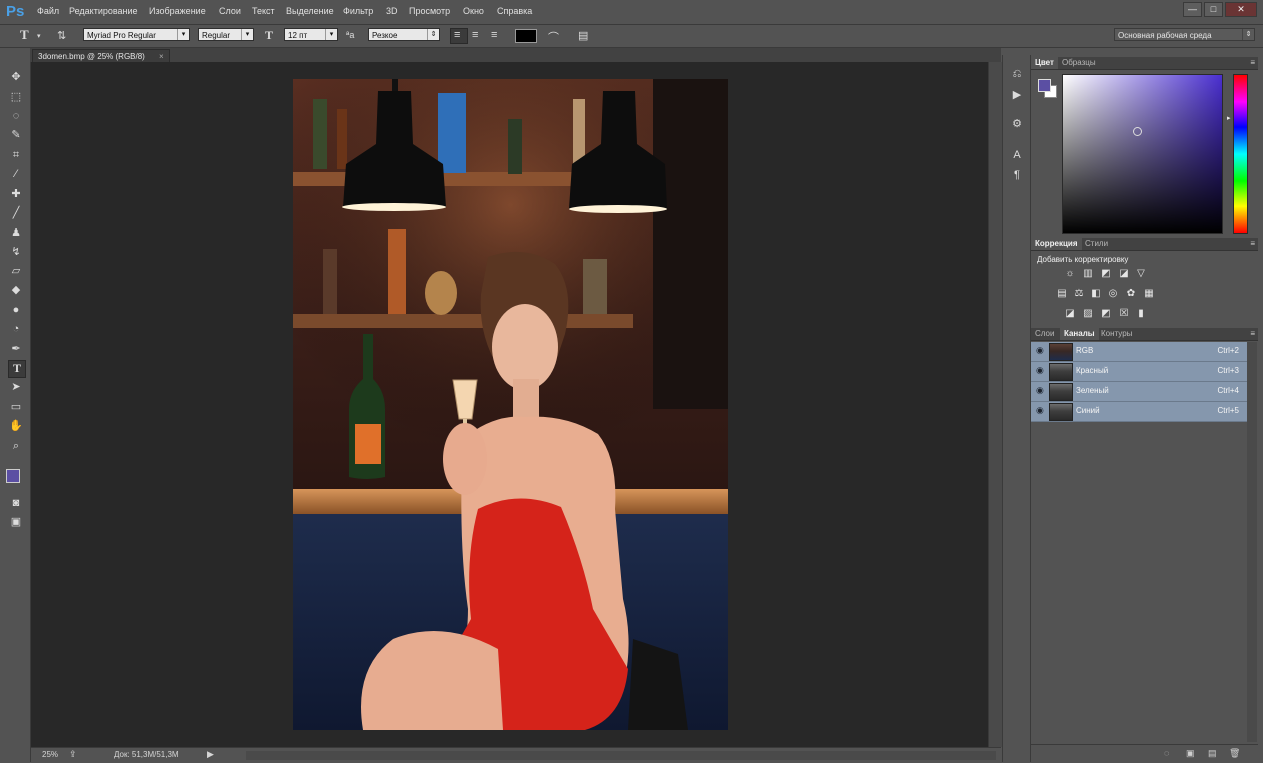 Image resolution: width=1263 pixels, height=763 pixels. Describe the element at coordinates (1017, 74) in the screenshot. I see `history-icon: ⎌` at that location.